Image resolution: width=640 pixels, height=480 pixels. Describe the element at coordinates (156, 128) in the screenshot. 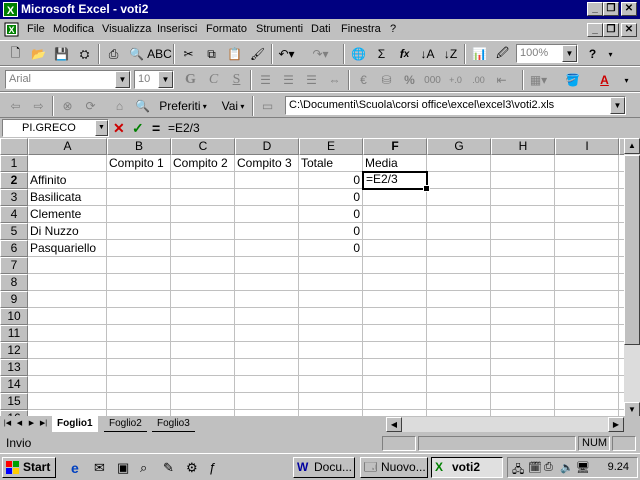

I see `edit-formula-button: =` at that location.